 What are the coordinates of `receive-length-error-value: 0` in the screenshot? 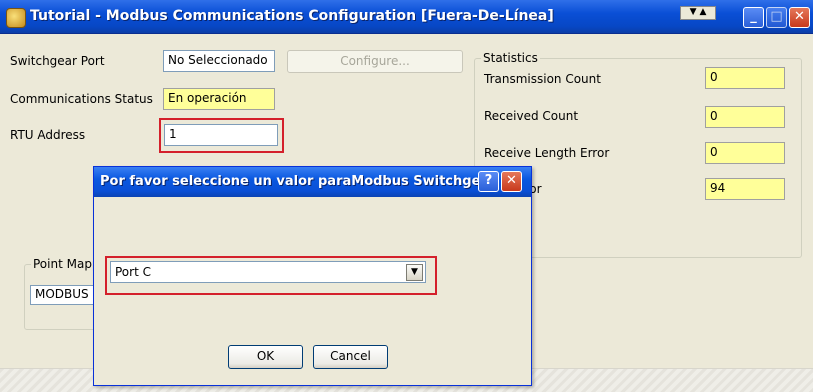 It's located at (745, 153).